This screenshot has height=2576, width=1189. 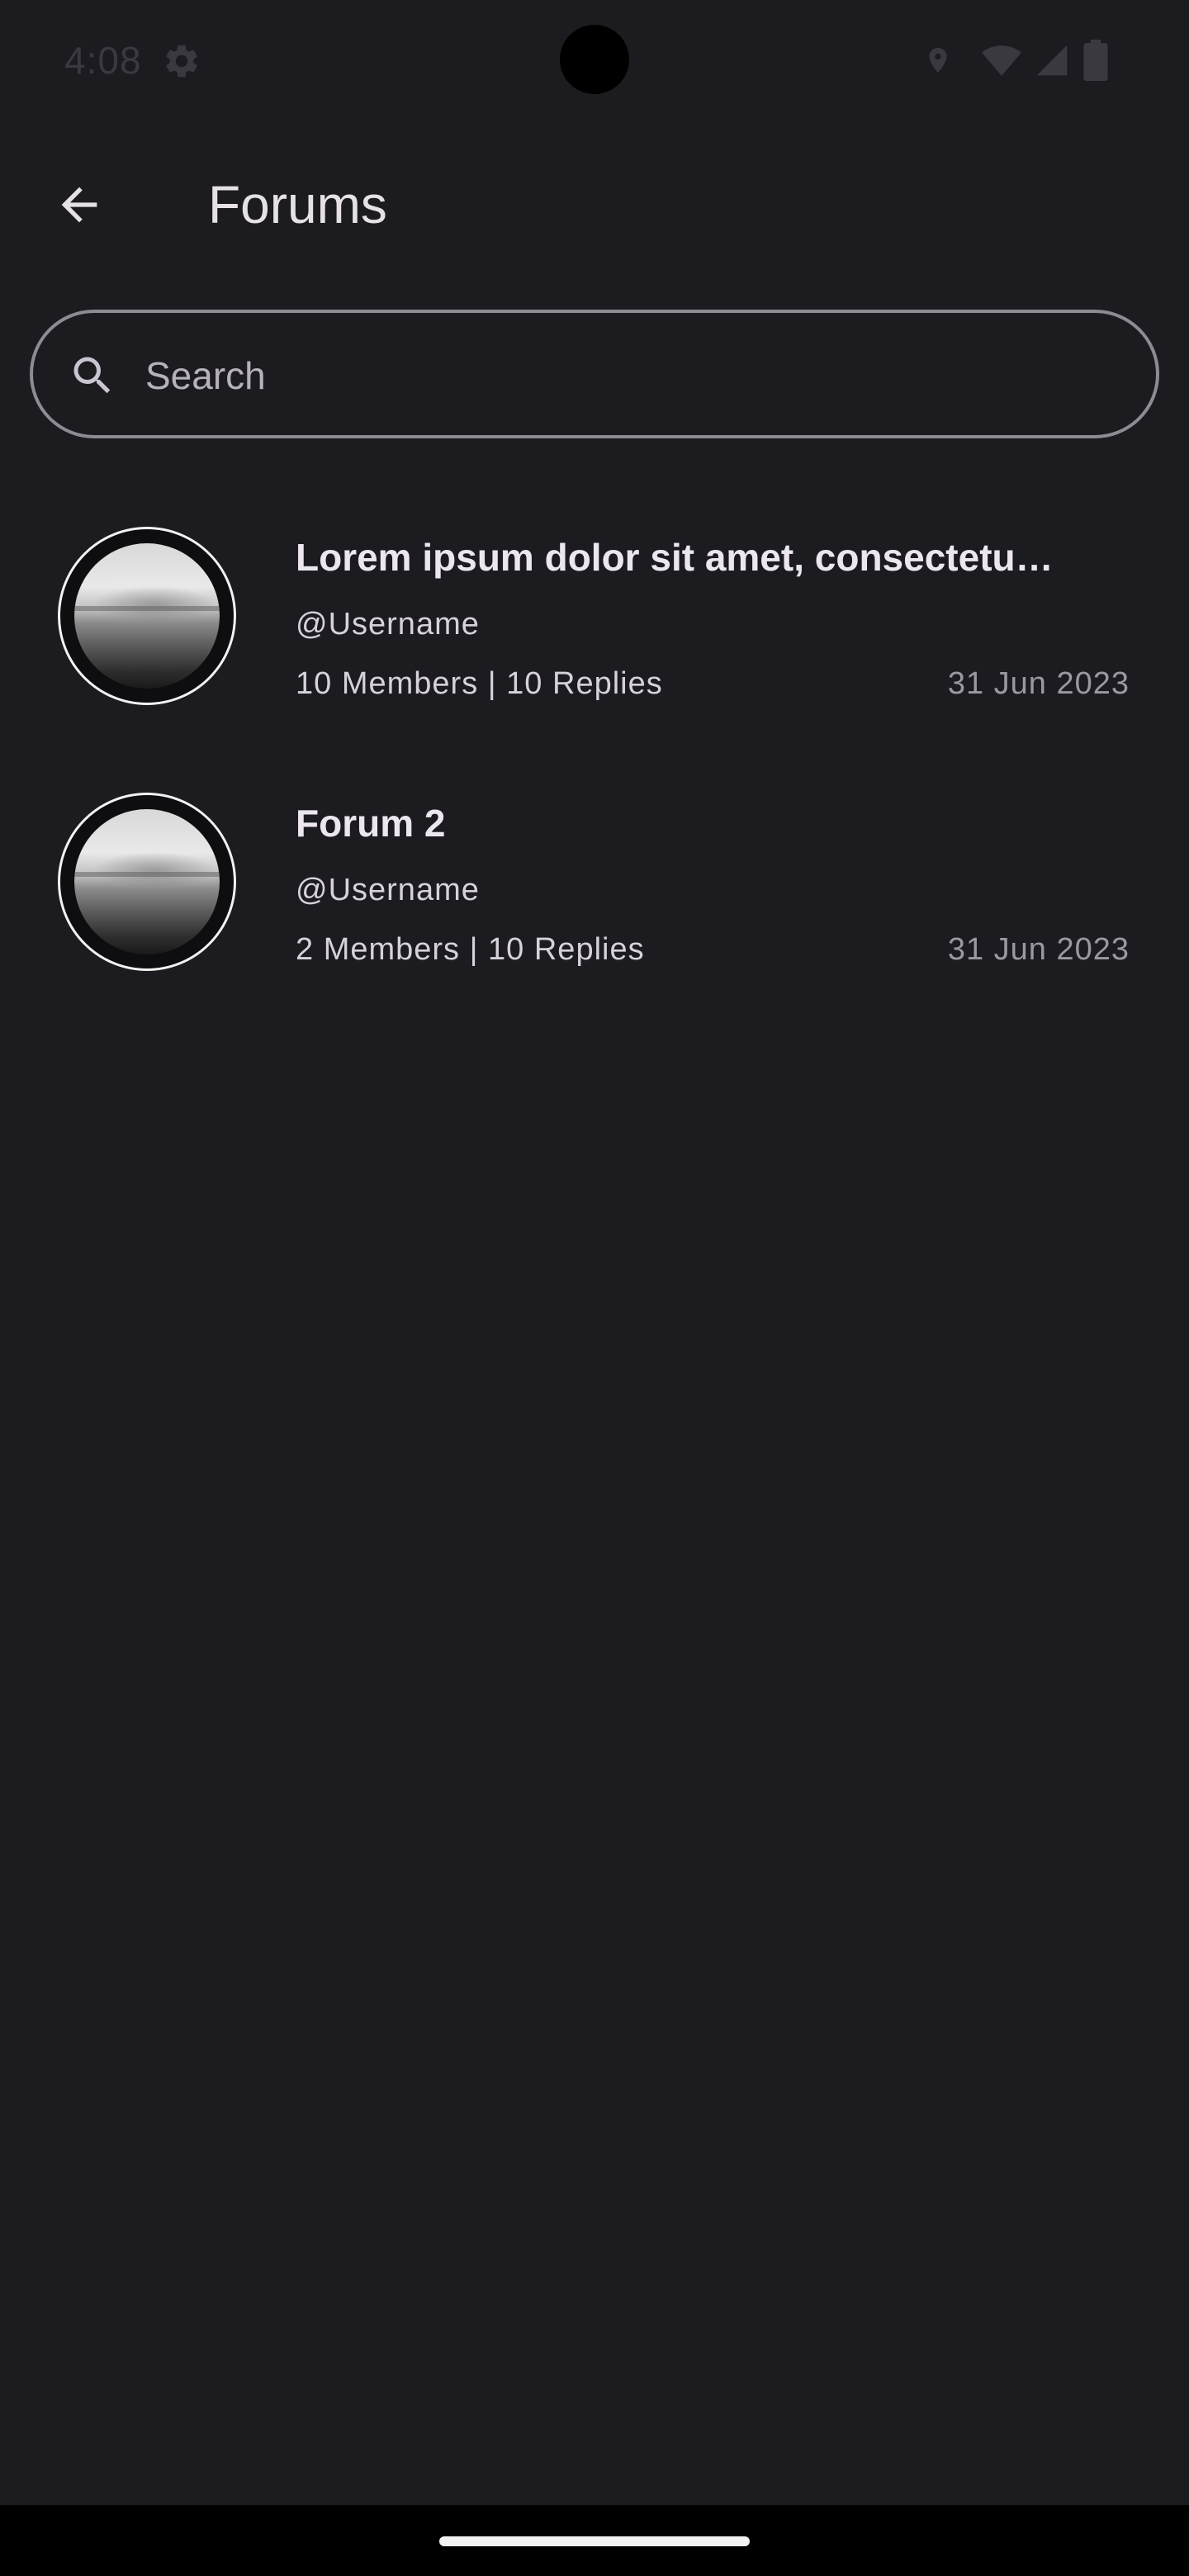 What do you see at coordinates (479, 683) in the screenshot?
I see `forum-stats: 10 Members | 10 Replies` at bounding box center [479, 683].